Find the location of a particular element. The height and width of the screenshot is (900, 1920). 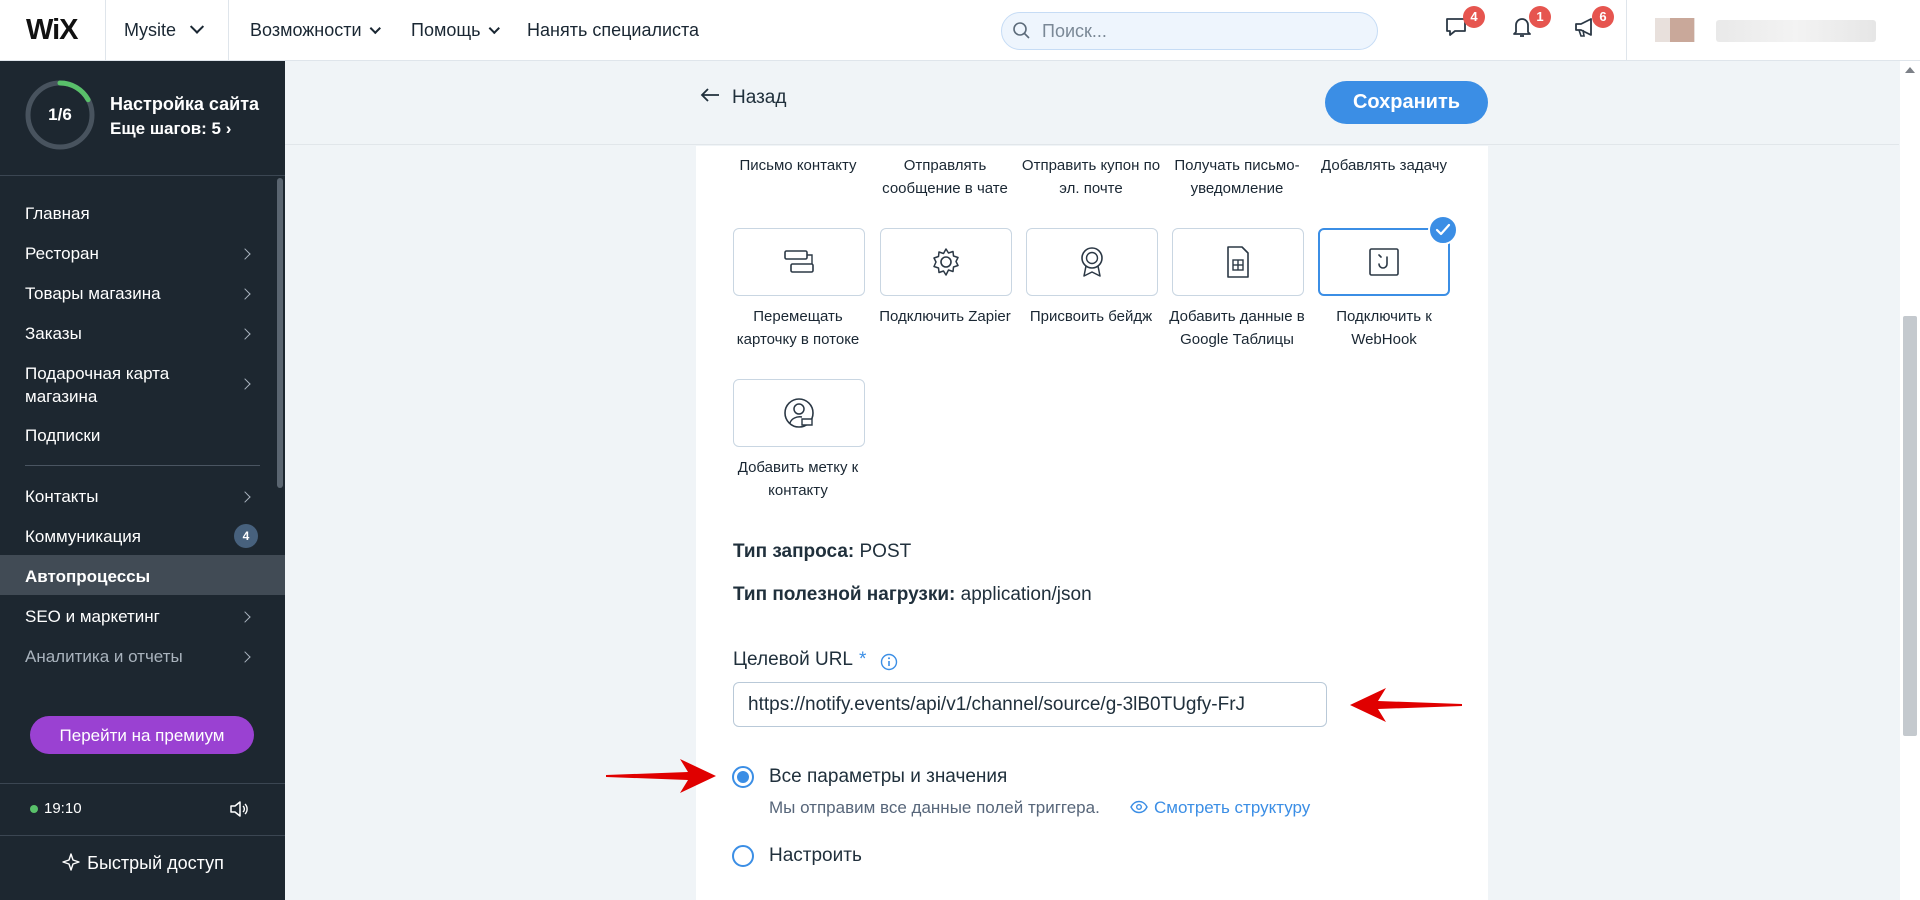

avatar is located at coordinates (1682, 30).